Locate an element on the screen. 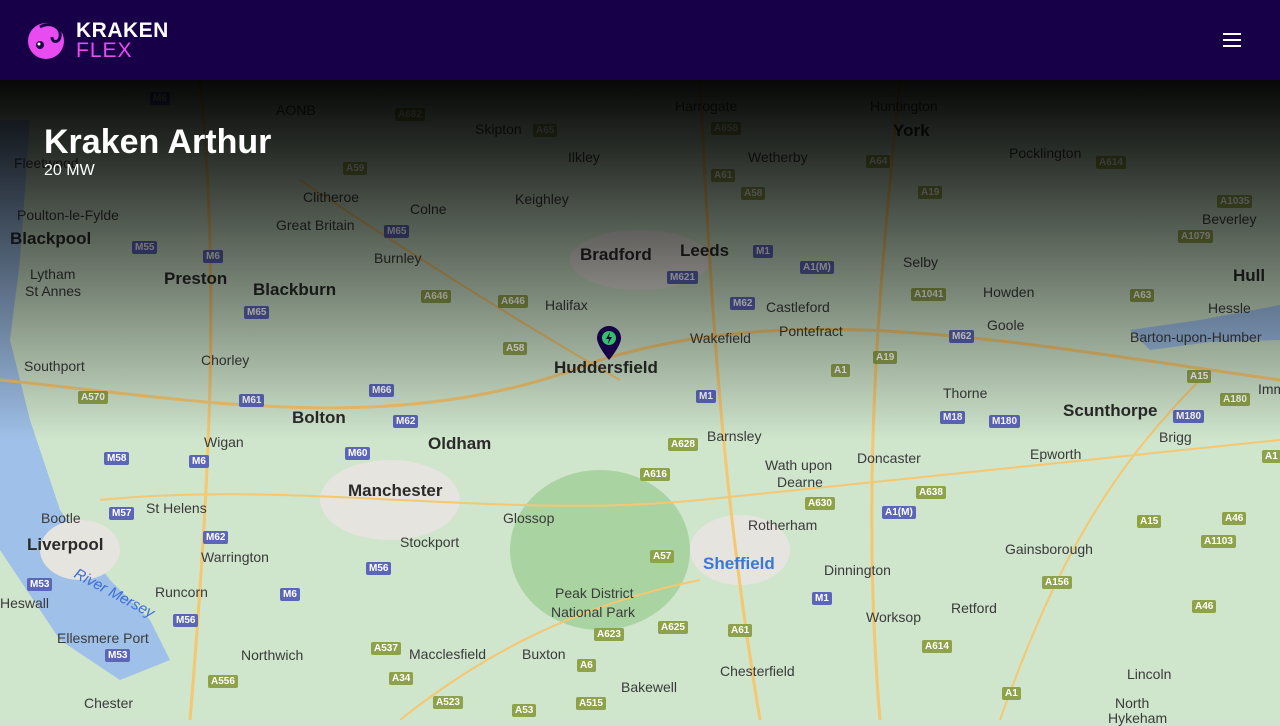 The width and height of the screenshot is (1280, 726). road-shield: M56 is located at coordinates (186, 620).